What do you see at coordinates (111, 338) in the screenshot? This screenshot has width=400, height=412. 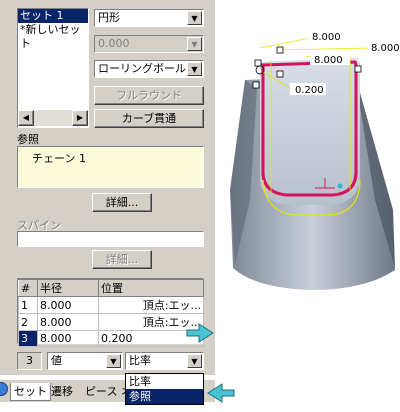 I see `table-row: 3 8.000 0.200` at bounding box center [111, 338].